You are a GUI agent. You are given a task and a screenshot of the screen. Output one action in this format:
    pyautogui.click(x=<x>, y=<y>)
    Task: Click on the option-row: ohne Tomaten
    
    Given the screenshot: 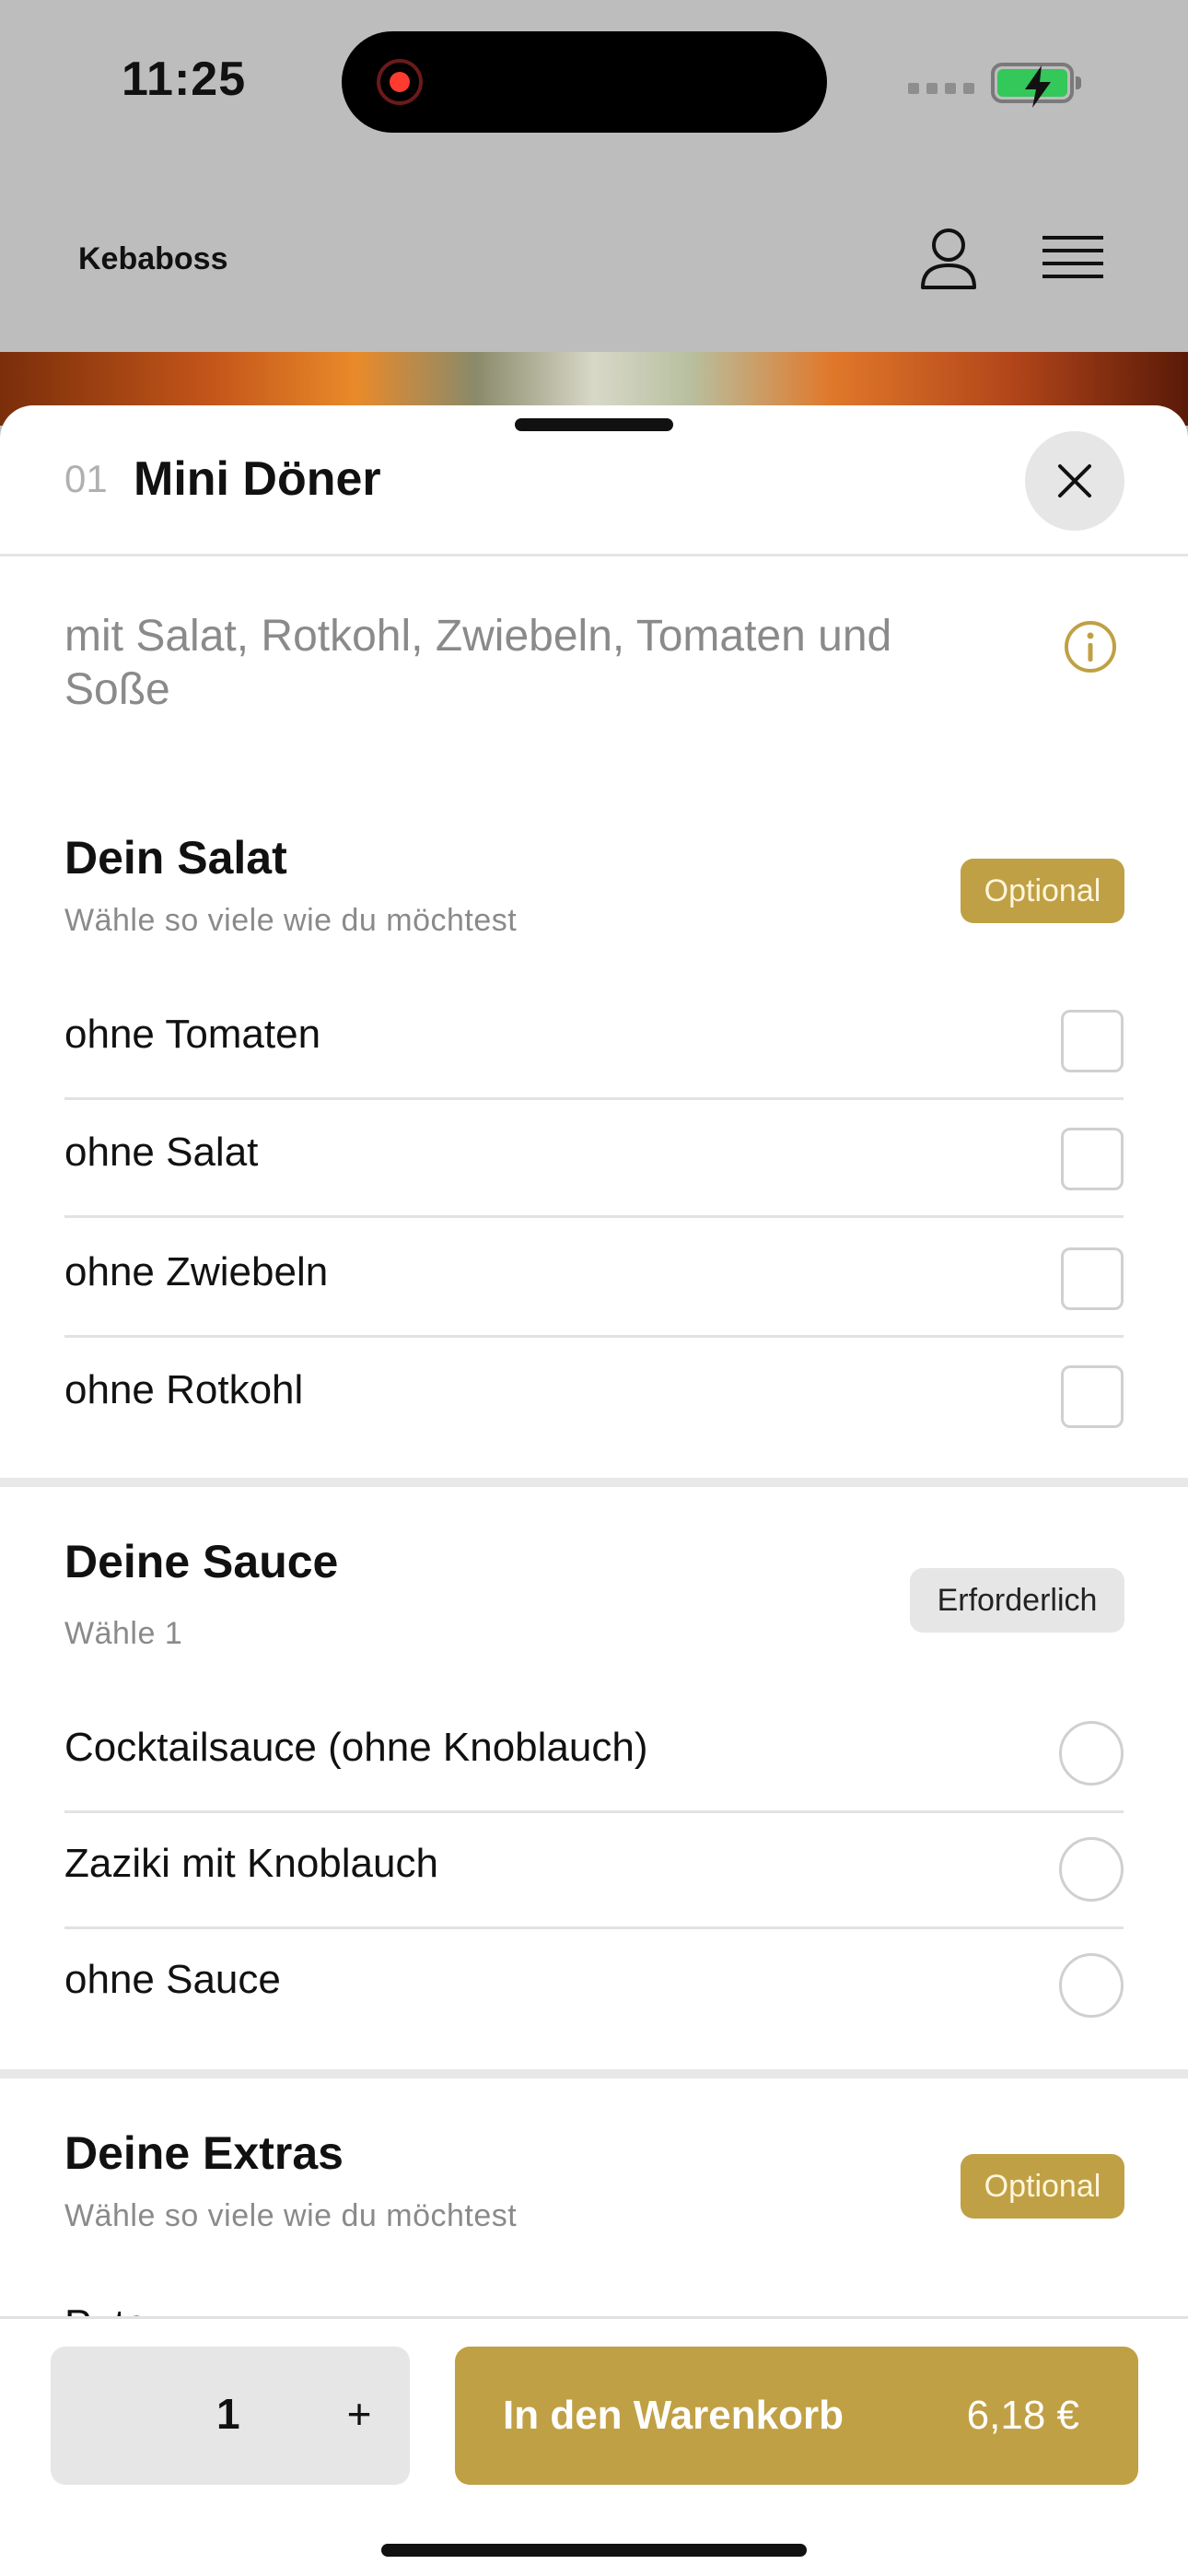 What is the action you would take?
    pyautogui.click(x=594, y=1041)
    